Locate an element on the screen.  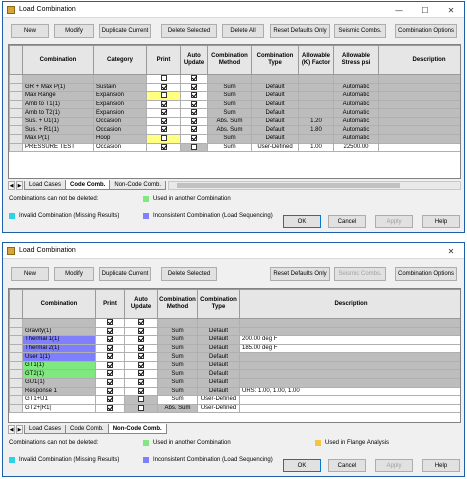
factor-cell: 1.20 is located at coordinates (316, 121).